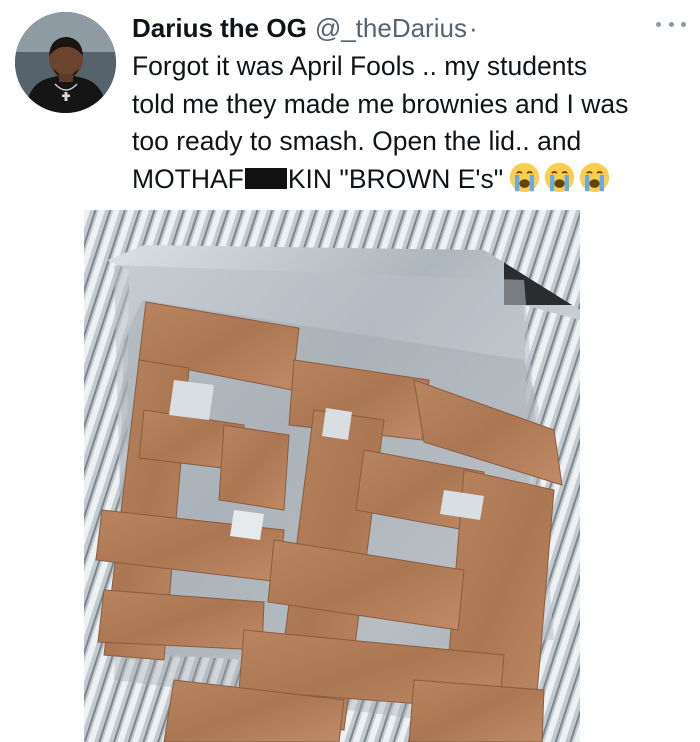 This screenshot has height=742, width=700. I want to click on tweet-line-post: KIN "BROWN E's", so click(395, 178).